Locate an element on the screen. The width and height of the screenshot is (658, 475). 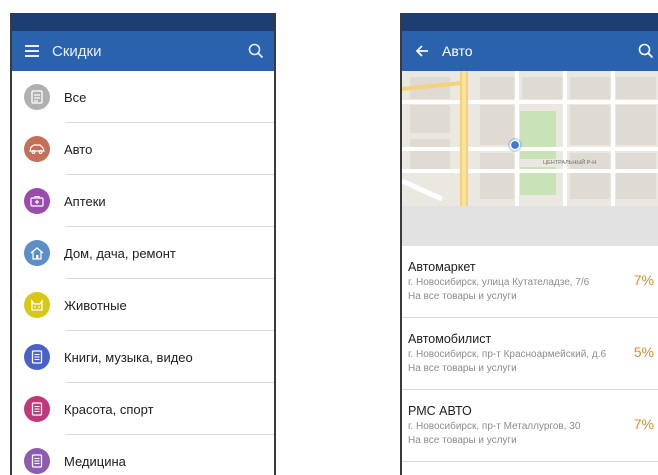
map-divider is located at coordinates (530, 226).